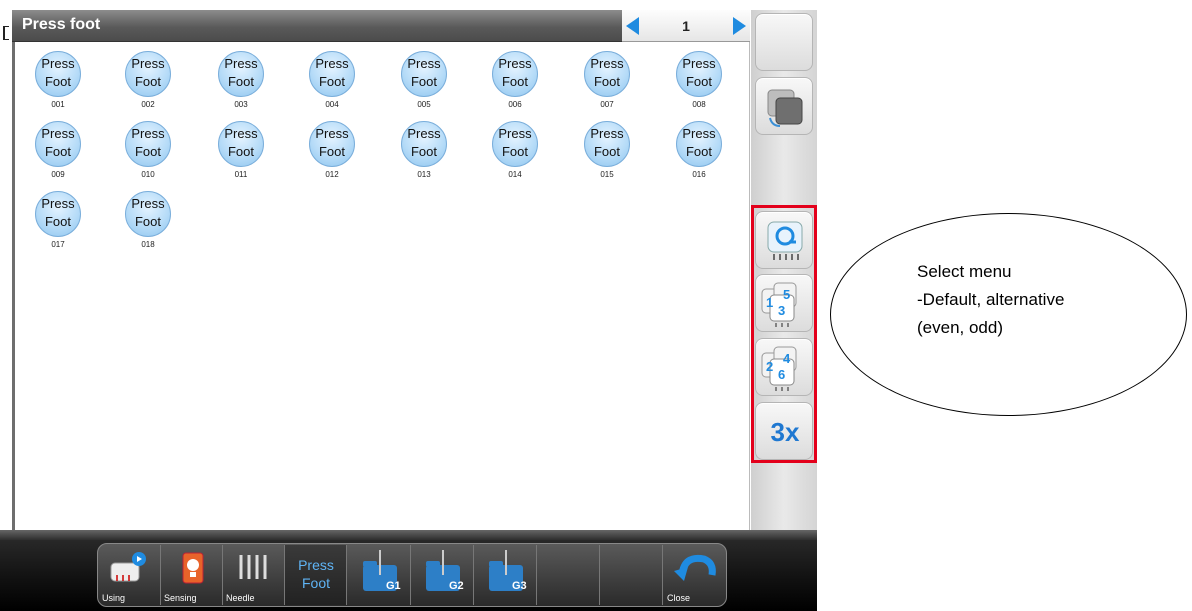 This screenshot has height=611, width=1192. I want to click on press-foot-item: Press Foot 013, so click(424, 156).